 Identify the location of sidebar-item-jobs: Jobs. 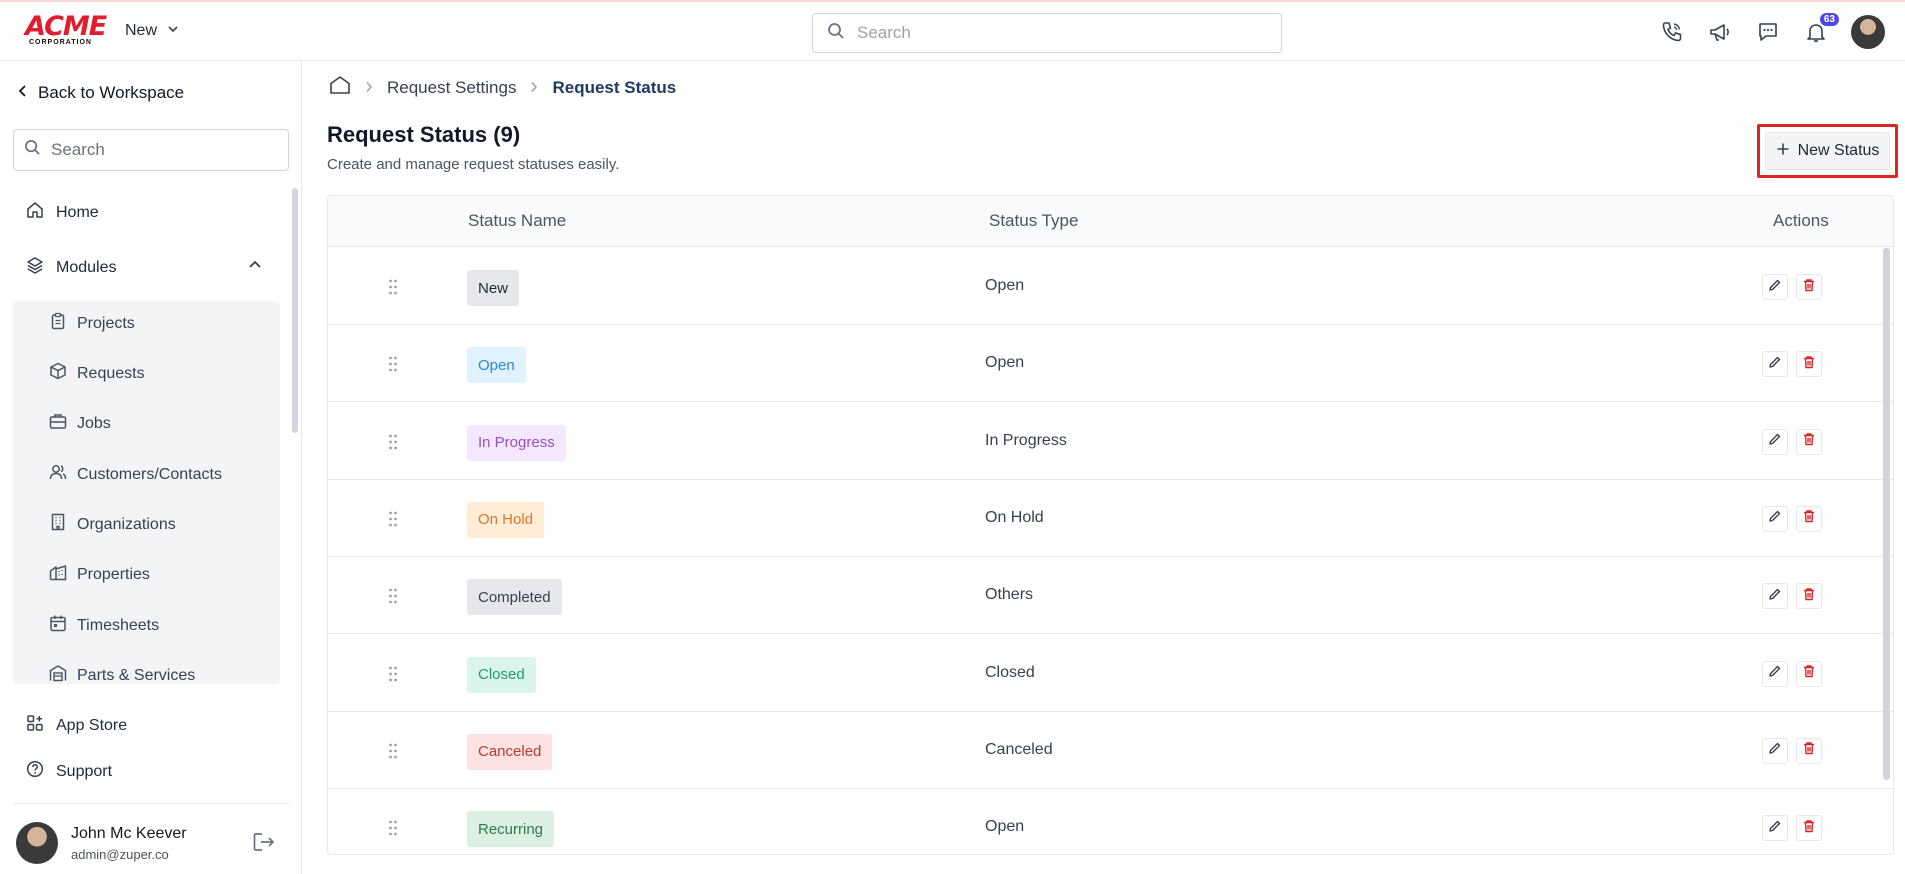
(80, 423).